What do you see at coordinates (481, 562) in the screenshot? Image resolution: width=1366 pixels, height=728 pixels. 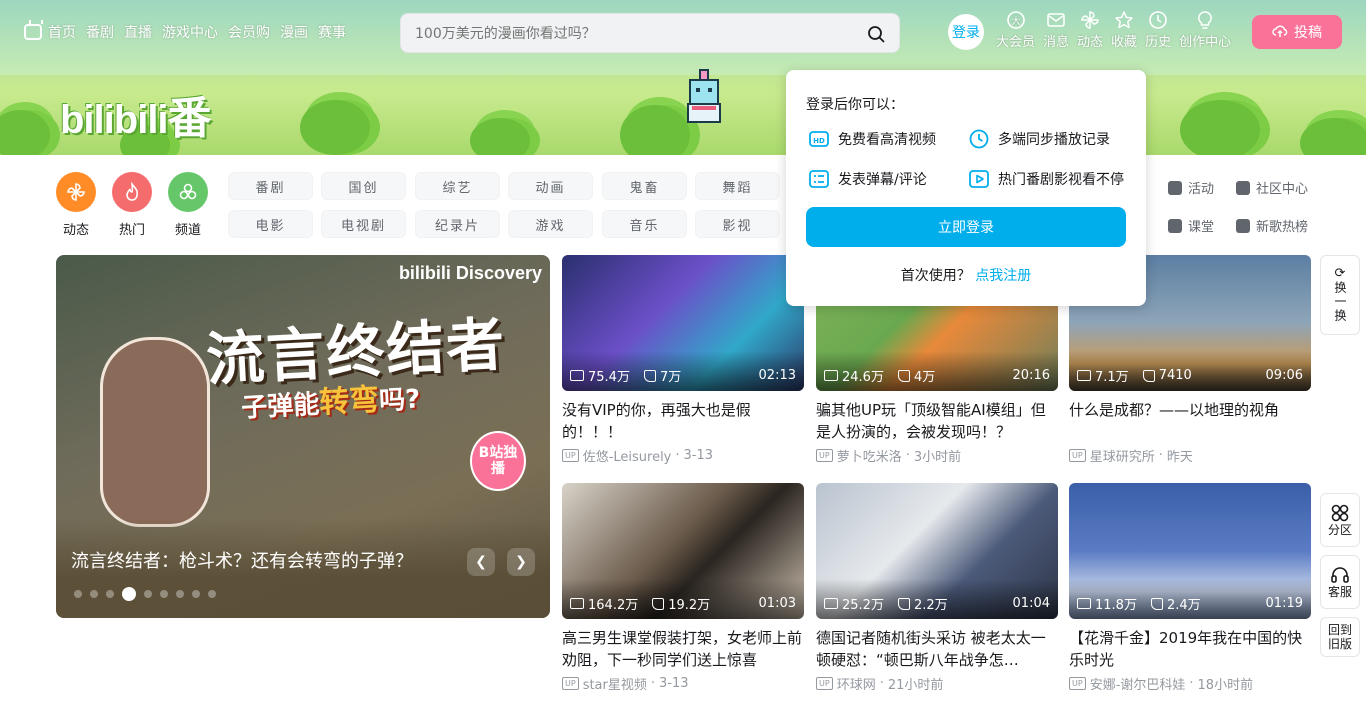 I see `carousel-prev-button: ❮` at bounding box center [481, 562].